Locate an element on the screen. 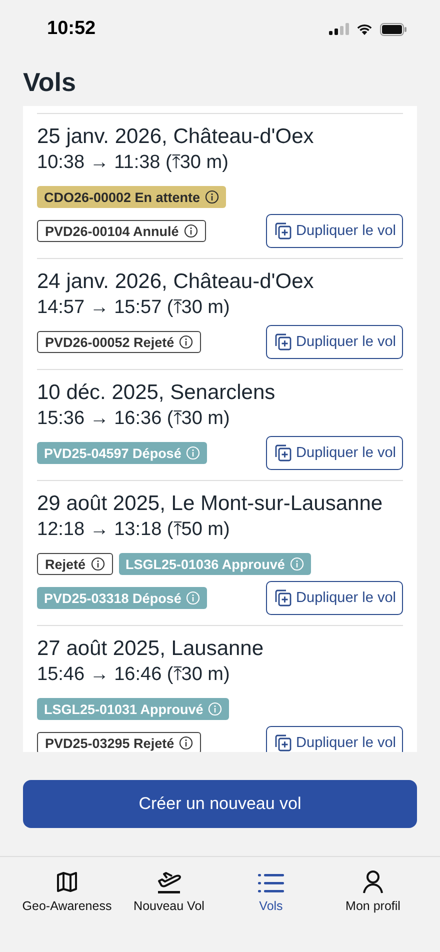 The height and width of the screenshot is (952, 440). status-badge: CDO26-00002 En attente is located at coordinates (131, 197).